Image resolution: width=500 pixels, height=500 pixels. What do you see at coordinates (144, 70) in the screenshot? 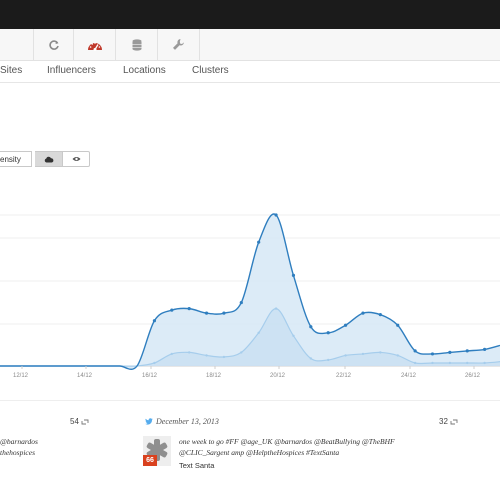
I see `tab-locations: Locations` at bounding box center [144, 70].